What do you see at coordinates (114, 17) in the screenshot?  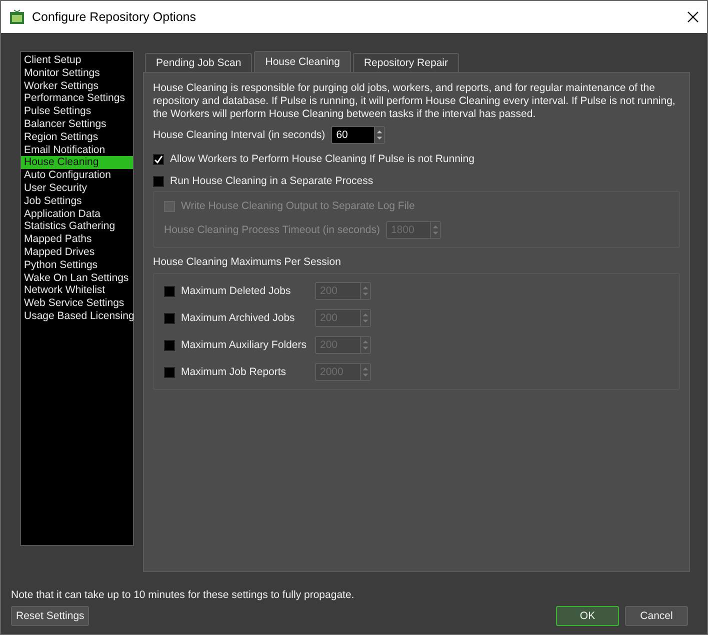 I see `window-title: Configure Repository Options` at bounding box center [114, 17].